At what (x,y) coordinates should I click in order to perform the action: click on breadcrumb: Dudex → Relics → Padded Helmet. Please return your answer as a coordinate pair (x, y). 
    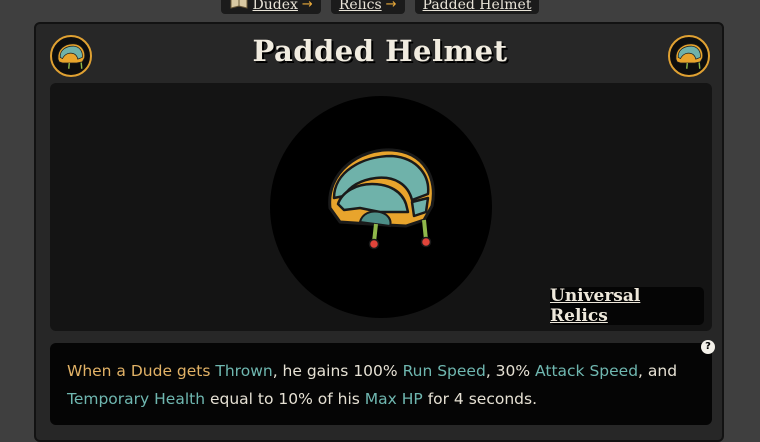
    Looking at the image, I should click on (380, 7).